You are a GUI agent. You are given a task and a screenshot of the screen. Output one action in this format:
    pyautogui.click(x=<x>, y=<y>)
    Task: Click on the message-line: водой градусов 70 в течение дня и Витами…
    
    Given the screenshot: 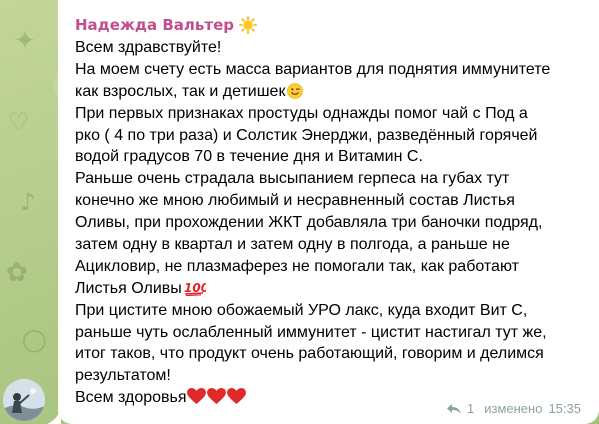 What is the action you would take?
    pyautogui.click(x=249, y=157)
    